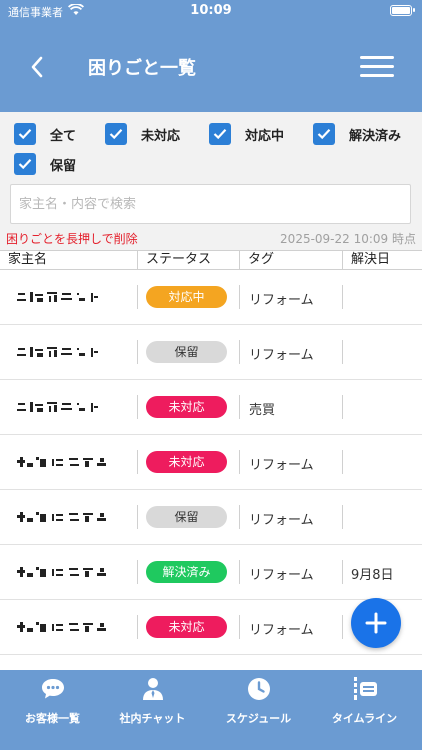 Image resolution: width=422 pixels, height=750 pixels. Describe the element at coordinates (53, 689) in the screenshot. I see `chat-bubble-icon` at that location.